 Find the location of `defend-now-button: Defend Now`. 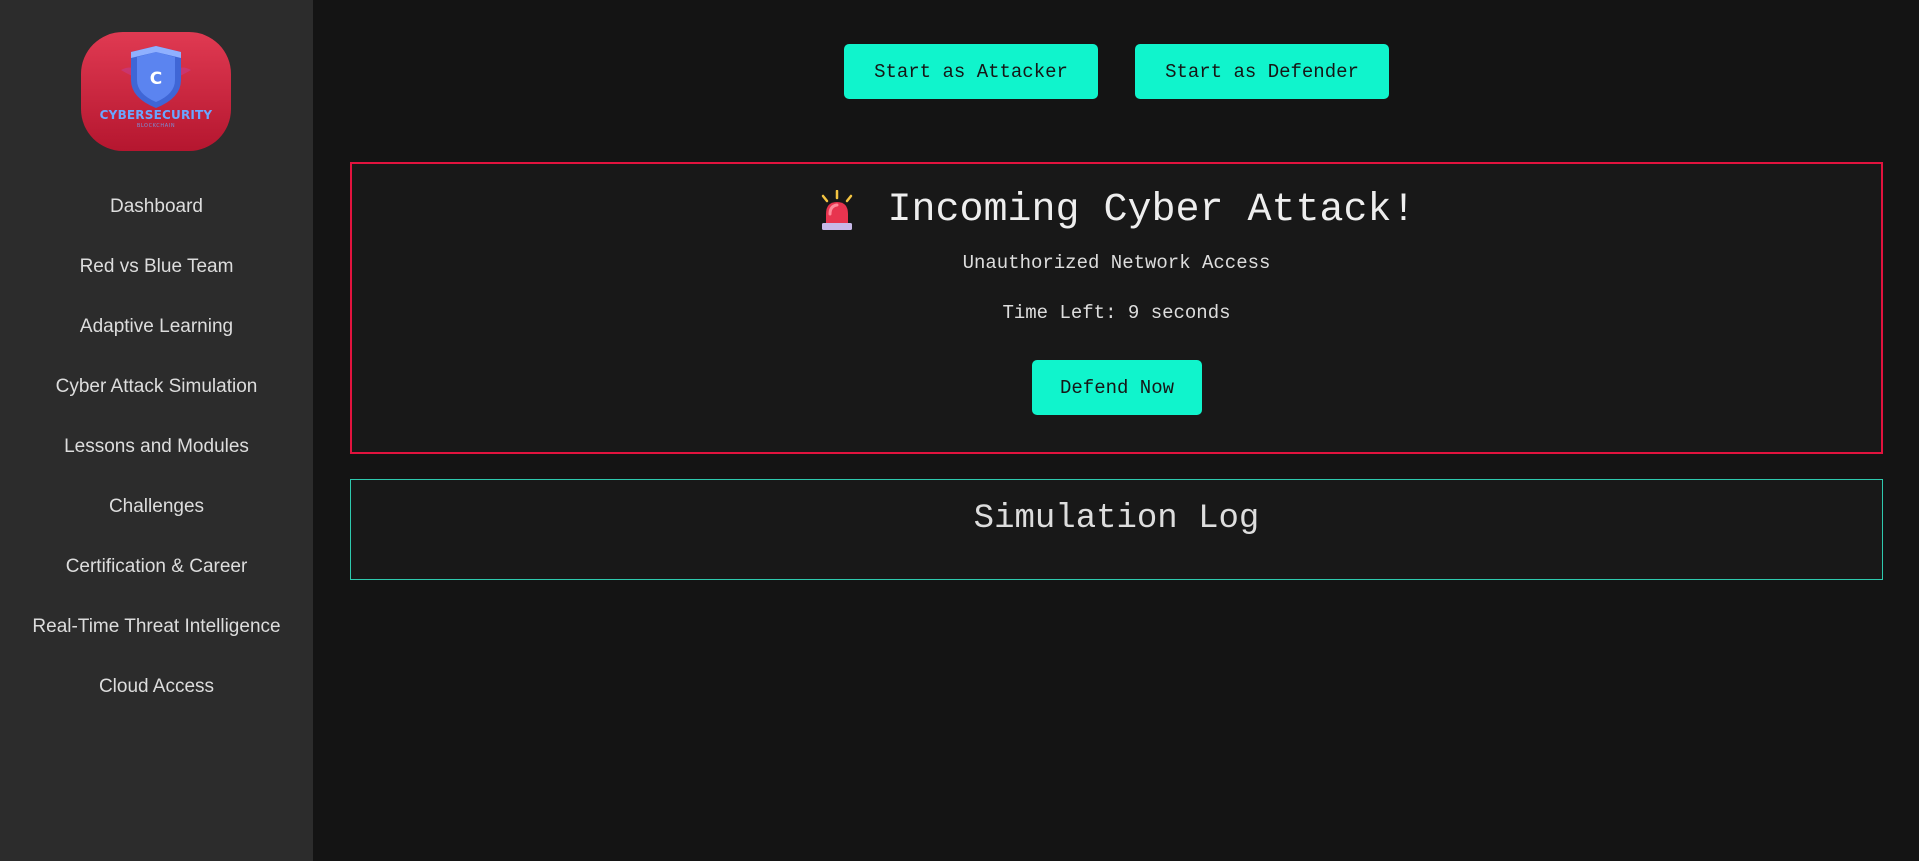

defend-now-button: Defend Now is located at coordinates (1117, 387).